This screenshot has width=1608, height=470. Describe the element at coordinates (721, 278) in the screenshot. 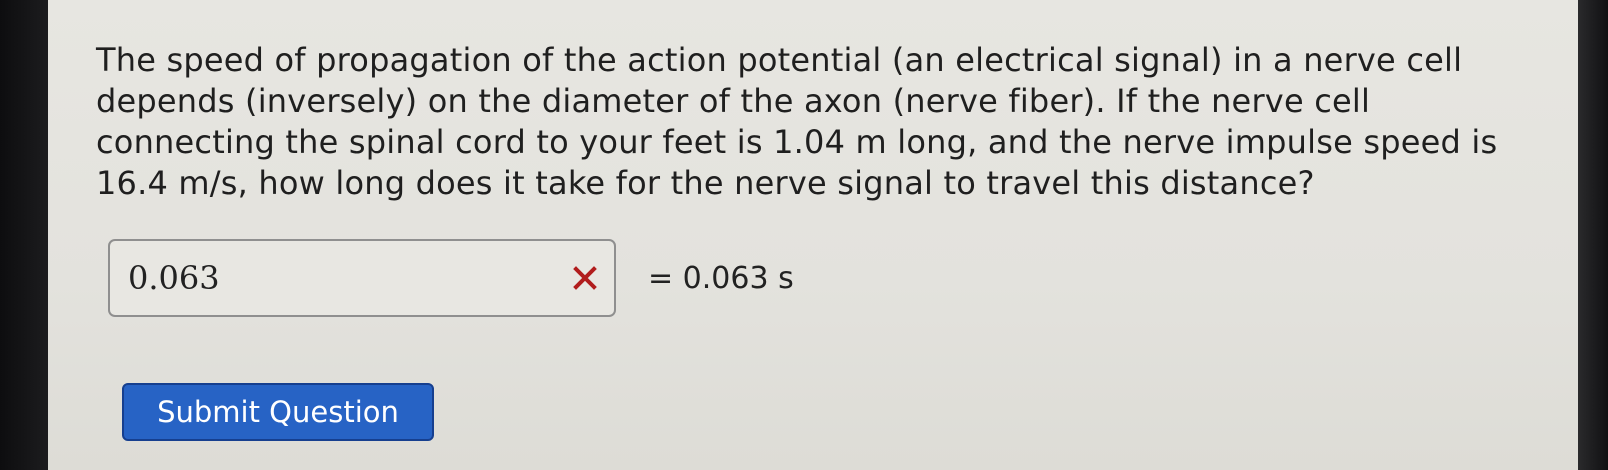

I see `answer-result: = 0.063 s` at that location.